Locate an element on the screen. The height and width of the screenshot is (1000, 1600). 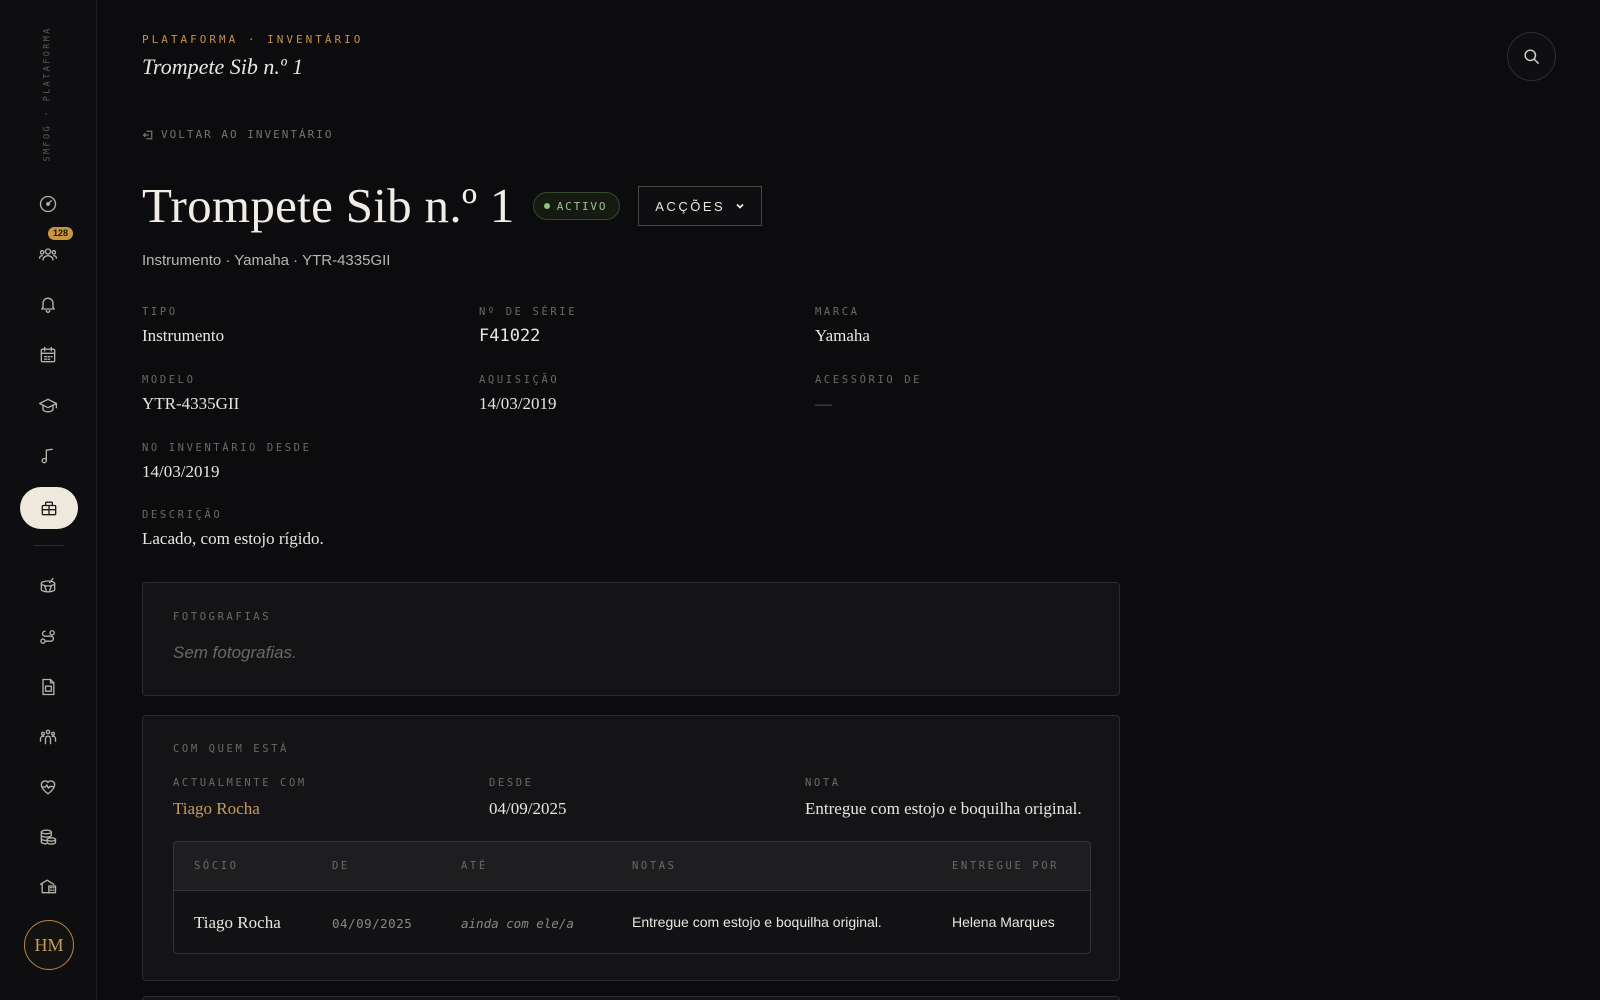
since-label: DESDE is located at coordinates (511, 783).